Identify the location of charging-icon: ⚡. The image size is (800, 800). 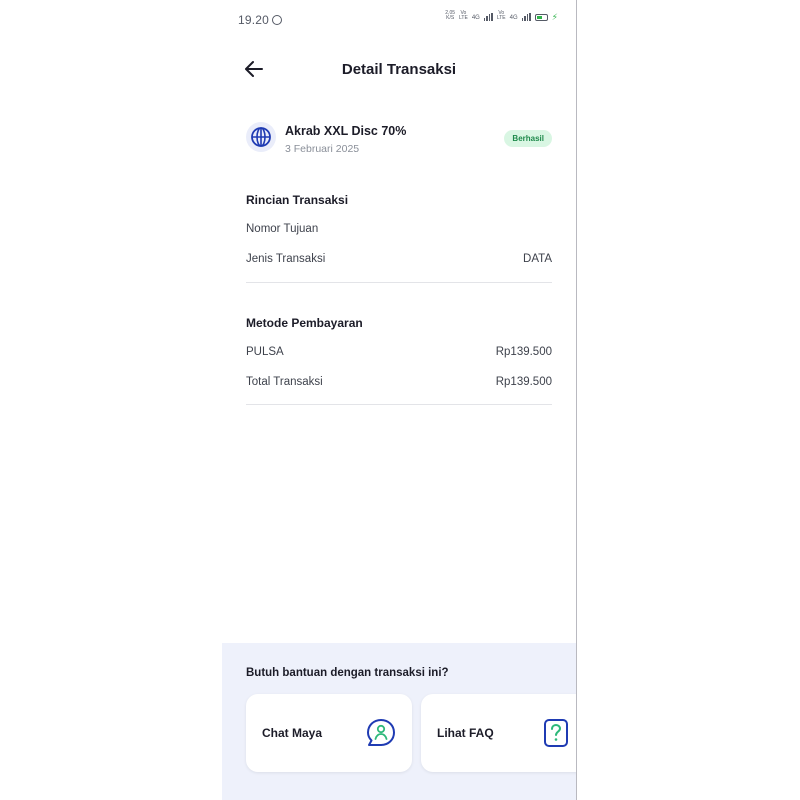
(554, 17).